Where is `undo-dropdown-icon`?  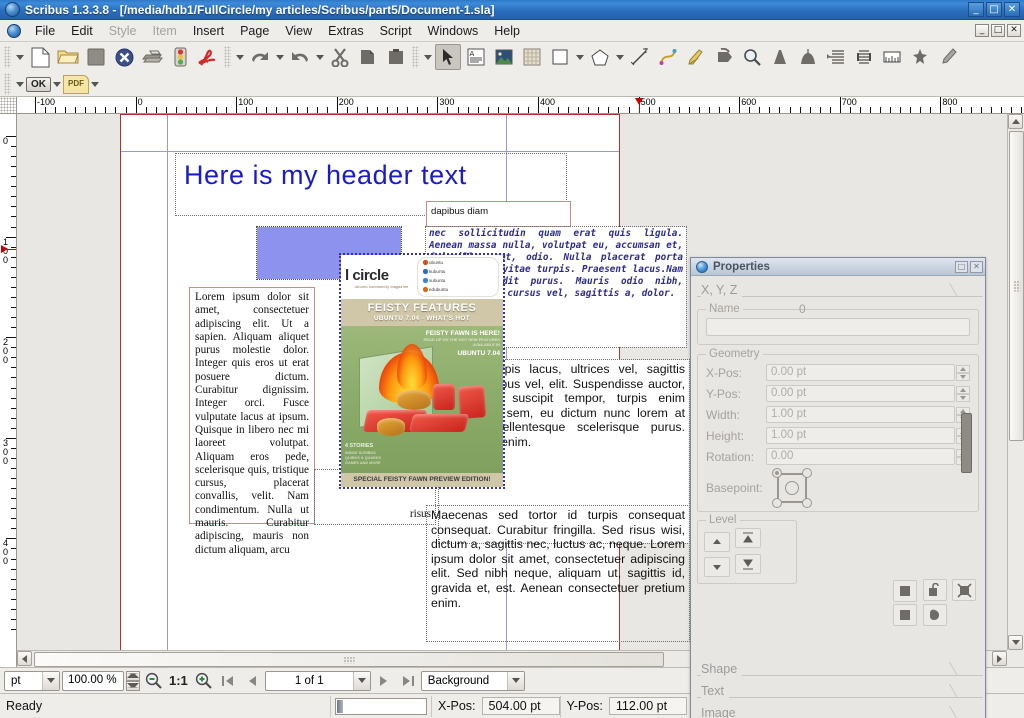
undo-dropdown-icon is located at coordinates (280, 57).